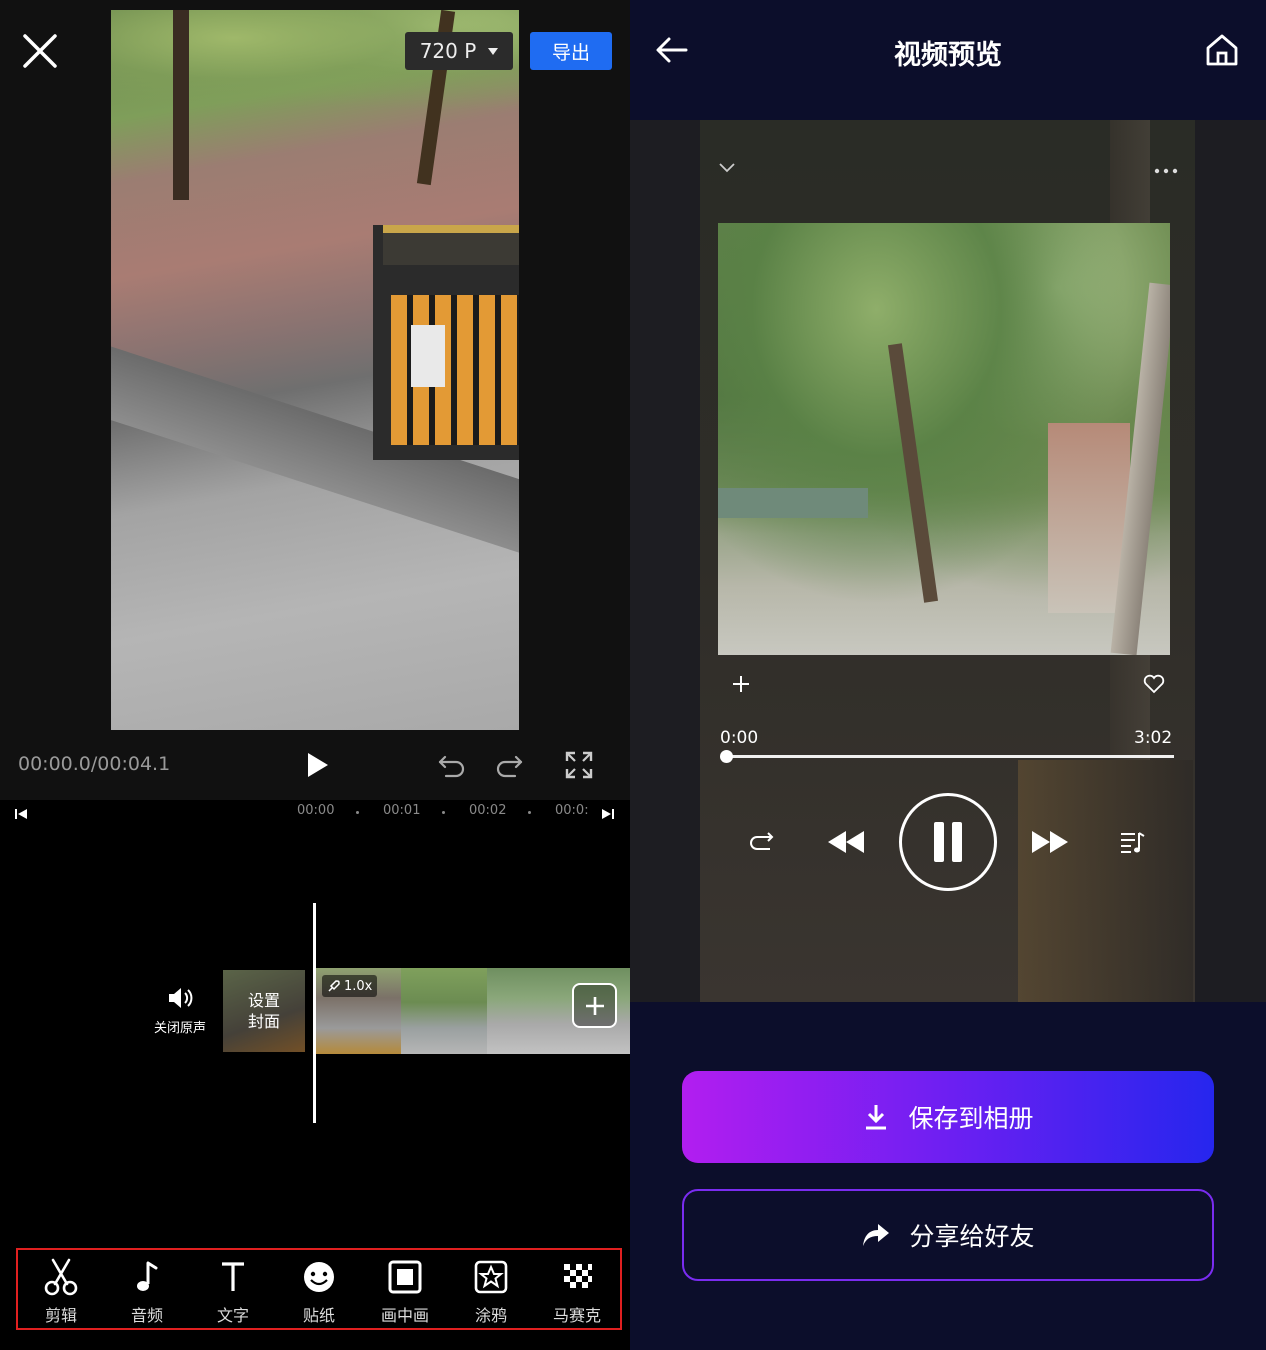 The height and width of the screenshot is (1350, 1266). I want to click on play-button, so click(316, 765).